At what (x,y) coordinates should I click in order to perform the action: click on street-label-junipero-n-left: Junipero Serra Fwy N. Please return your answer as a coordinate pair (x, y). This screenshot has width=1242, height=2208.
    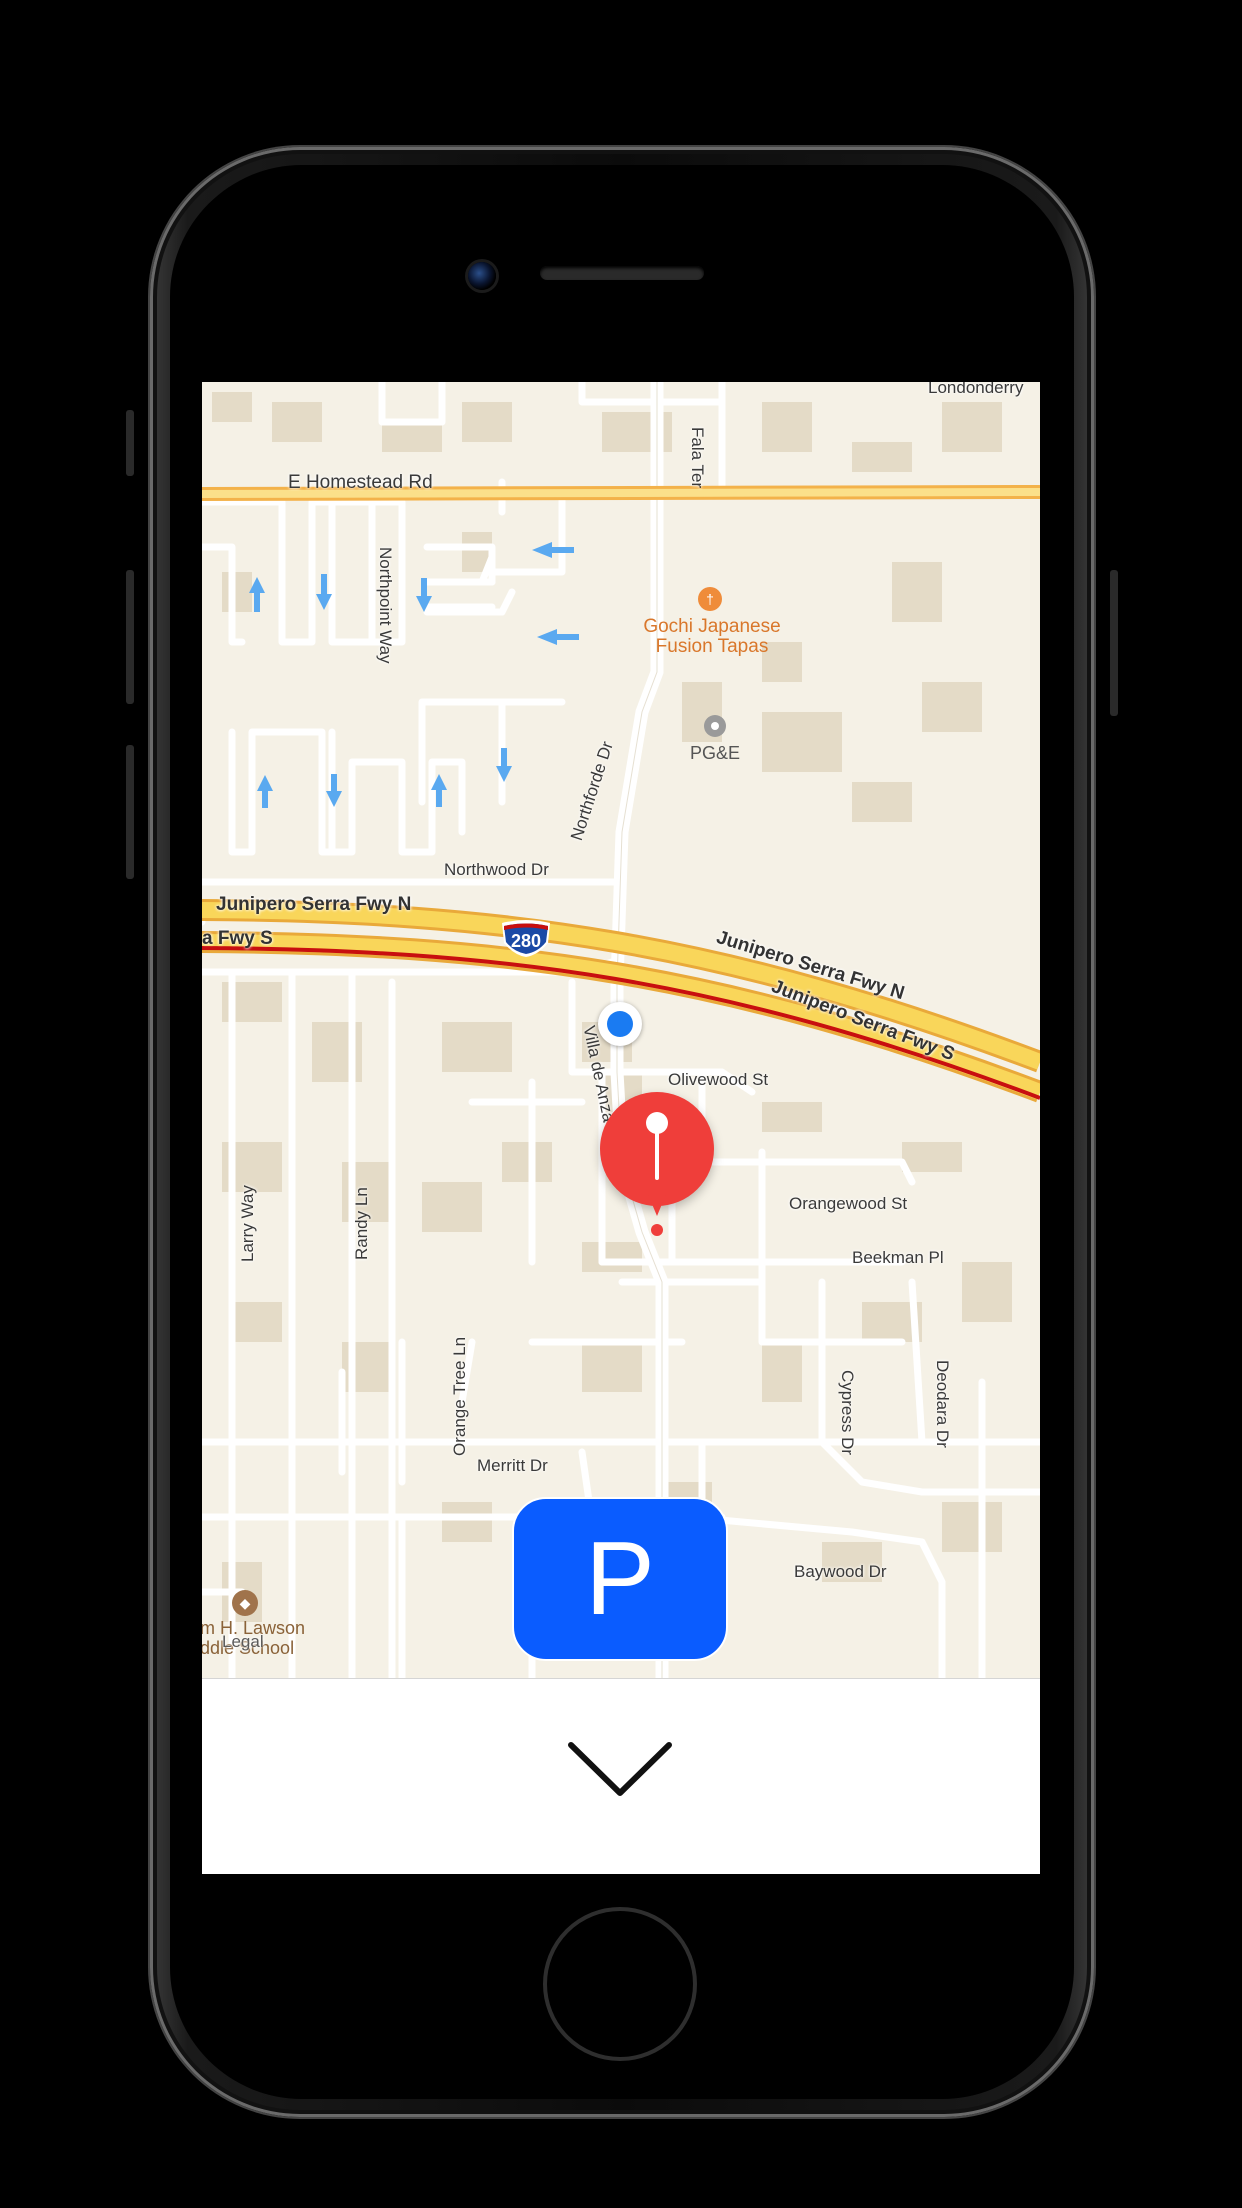
    Looking at the image, I should click on (314, 904).